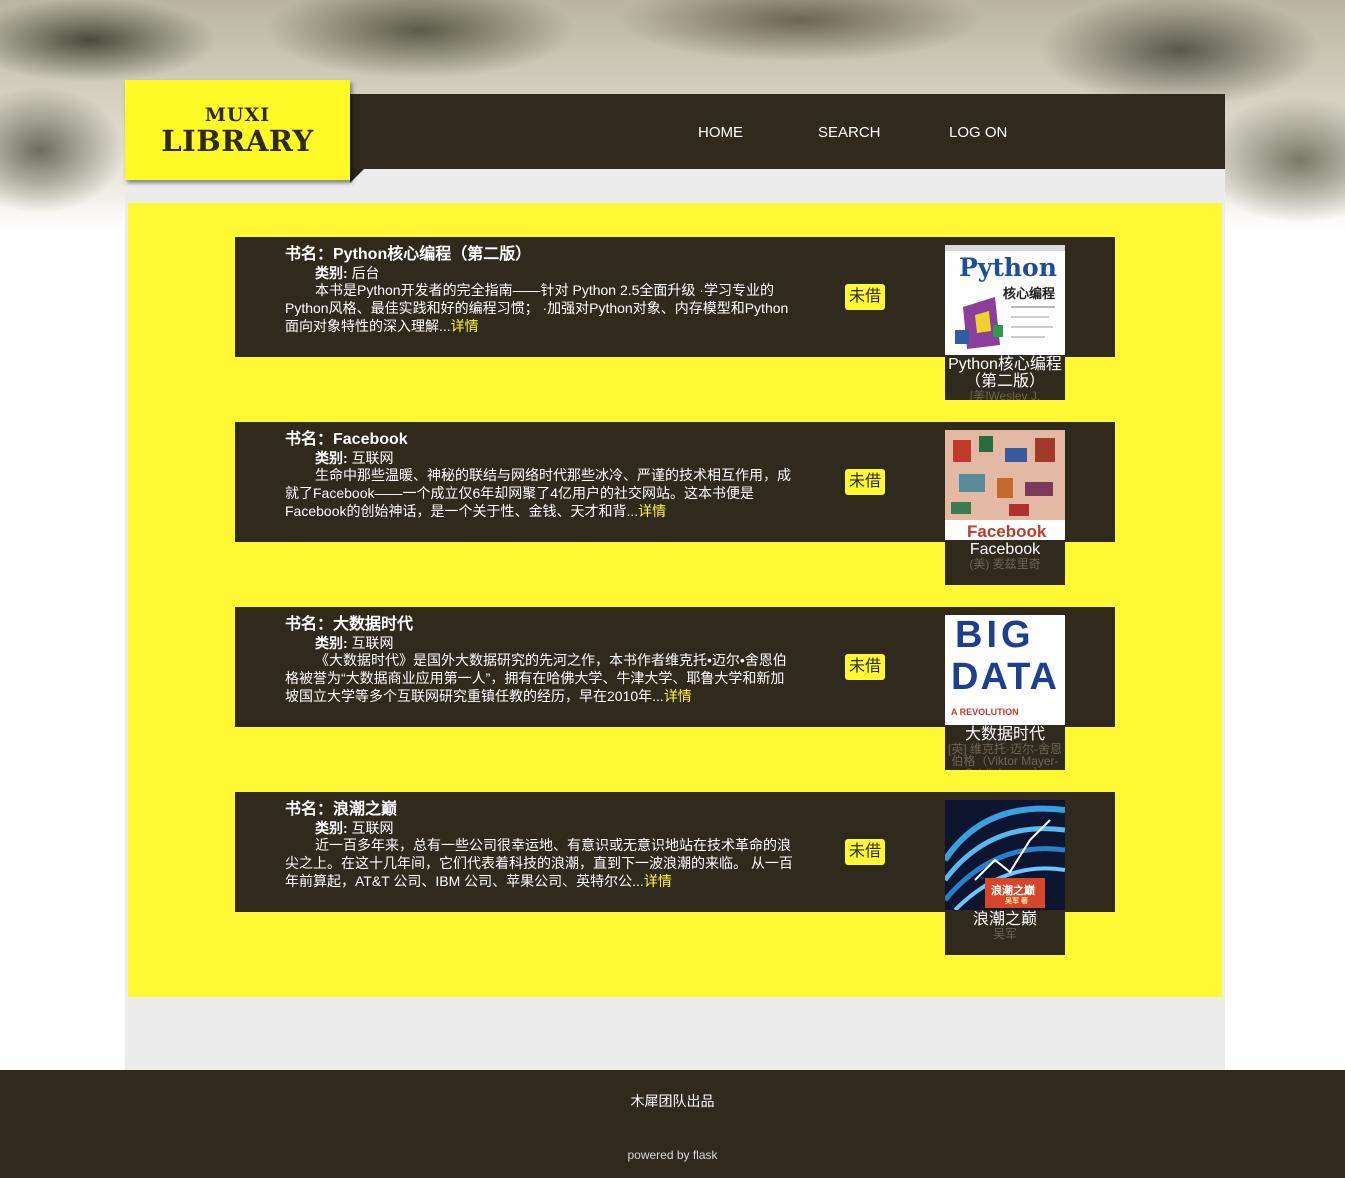 The height and width of the screenshot is (1178, 1345). I want to click on card-title: 浪潮之巅, so click(1004, 919).